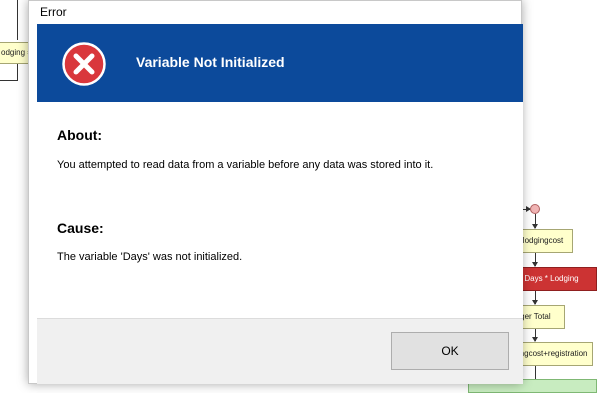 This screenshot has width=597, height=393. Describe the element at coordinates (84, 64) in the screenshot. I see `error-x-icon` at that location.